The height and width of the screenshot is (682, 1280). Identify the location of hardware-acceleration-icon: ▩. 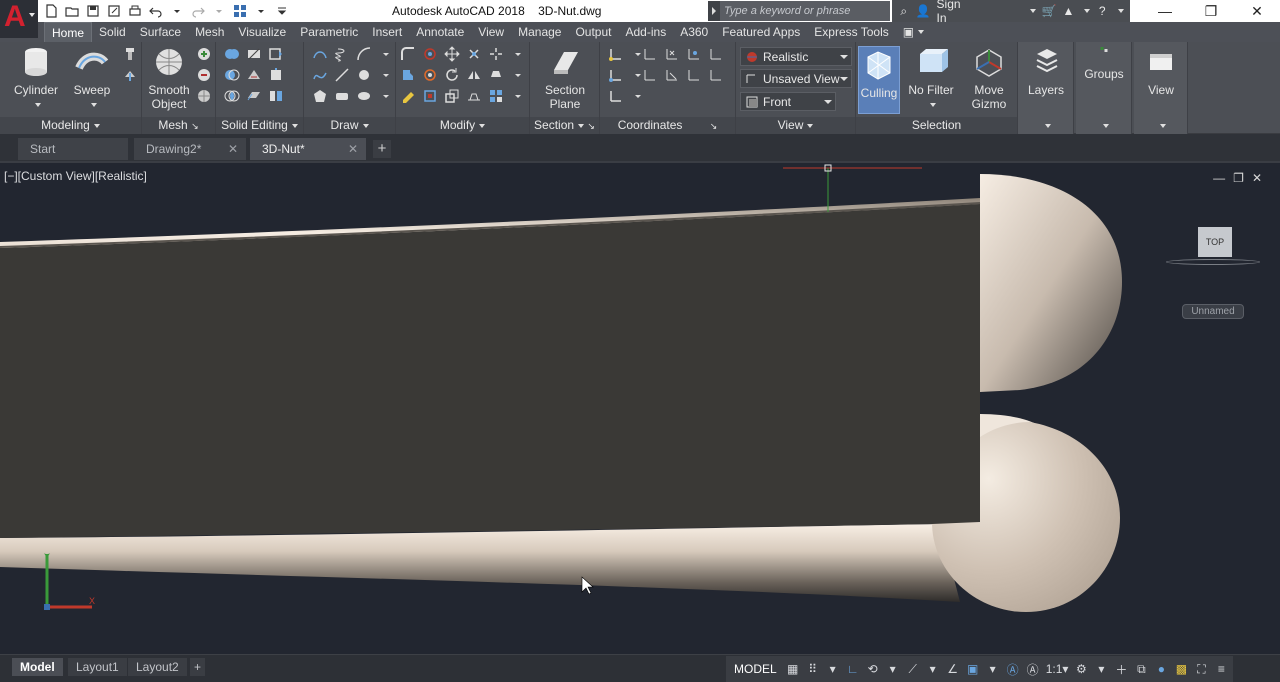
(1181, 669).